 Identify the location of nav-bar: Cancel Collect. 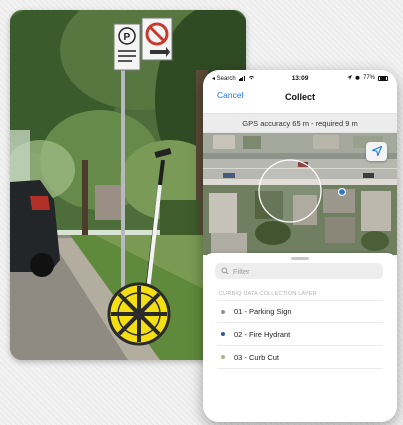
(300, 97).